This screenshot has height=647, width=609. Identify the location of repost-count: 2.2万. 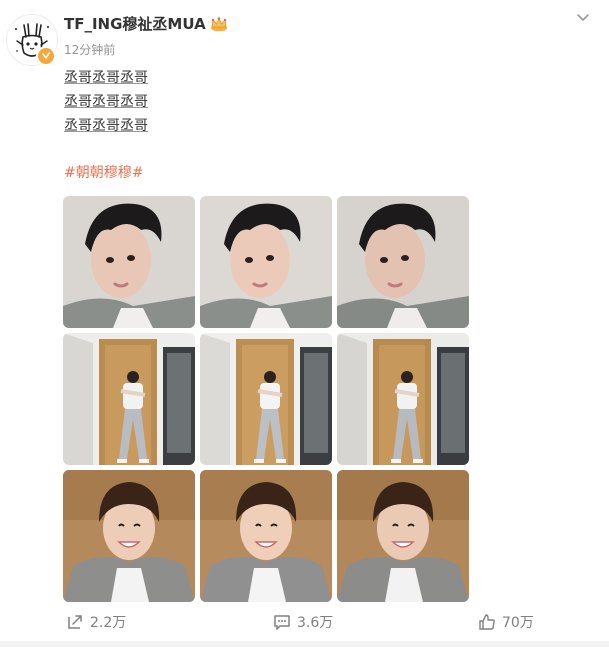
(108, 623).